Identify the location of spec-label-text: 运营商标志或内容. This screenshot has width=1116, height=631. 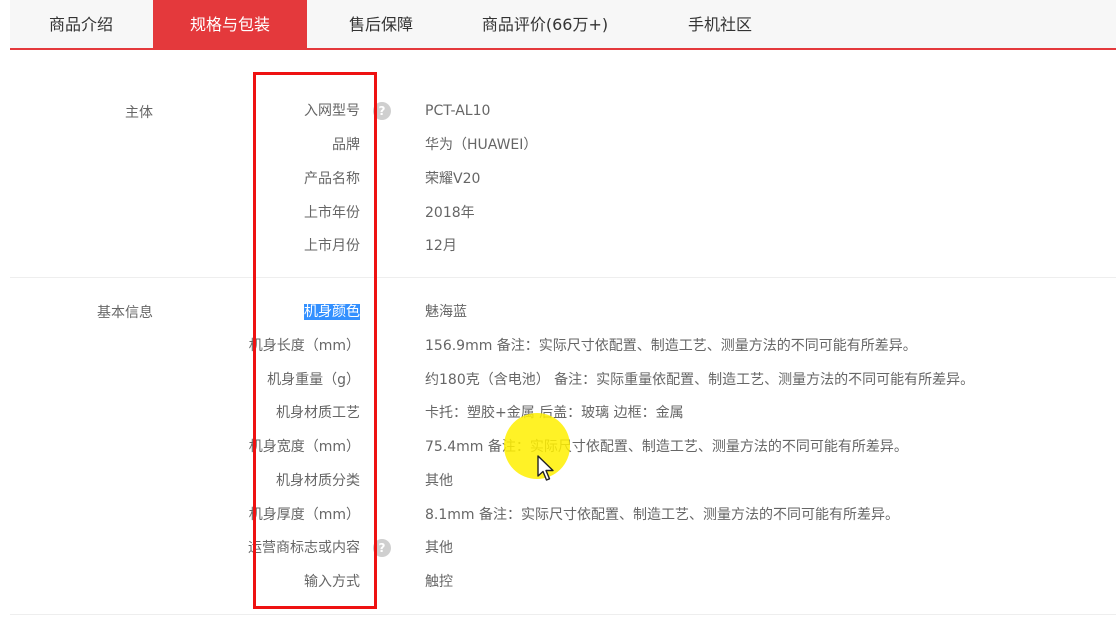
(304, 548).